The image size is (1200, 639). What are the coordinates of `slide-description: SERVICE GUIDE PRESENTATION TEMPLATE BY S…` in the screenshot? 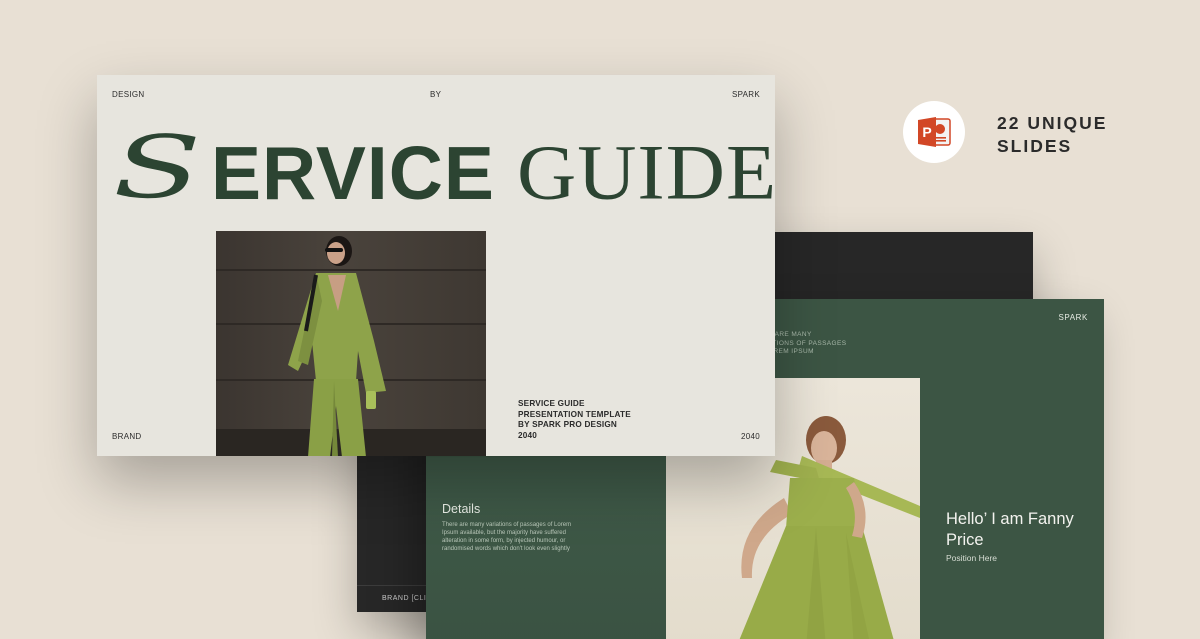 It's located at (574, 420).